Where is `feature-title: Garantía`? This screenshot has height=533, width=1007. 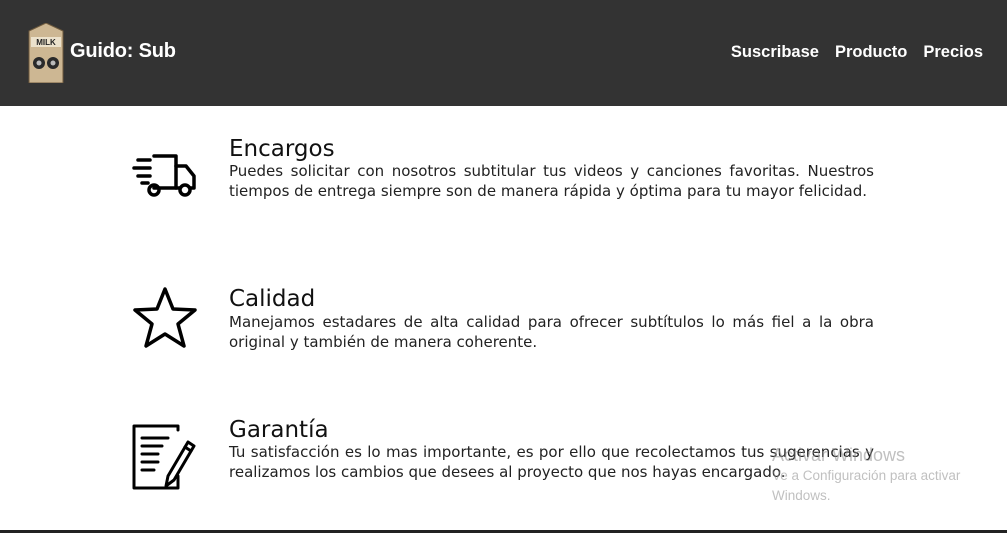 feature-title: Garantía is located at coordinates (279, 430).